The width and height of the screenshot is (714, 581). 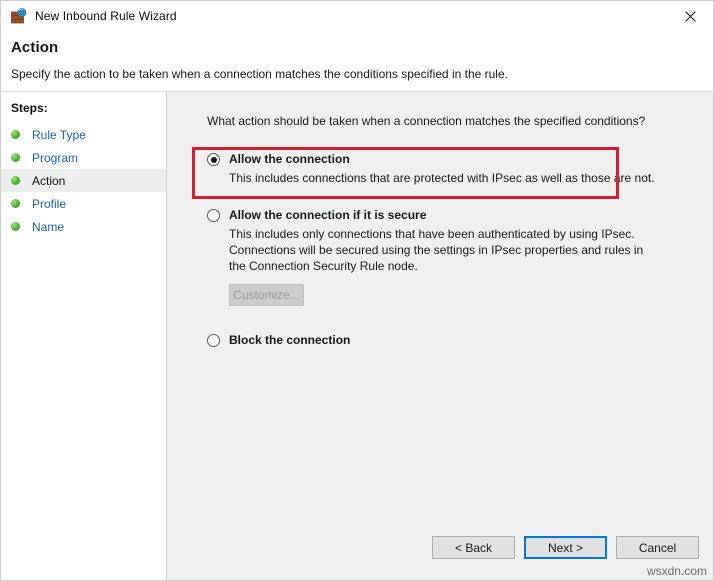 What do you see at coordinates (83, 226) in the screenshot?
I see `sidebar-item-name: Name` at bounding box center [83, 226].